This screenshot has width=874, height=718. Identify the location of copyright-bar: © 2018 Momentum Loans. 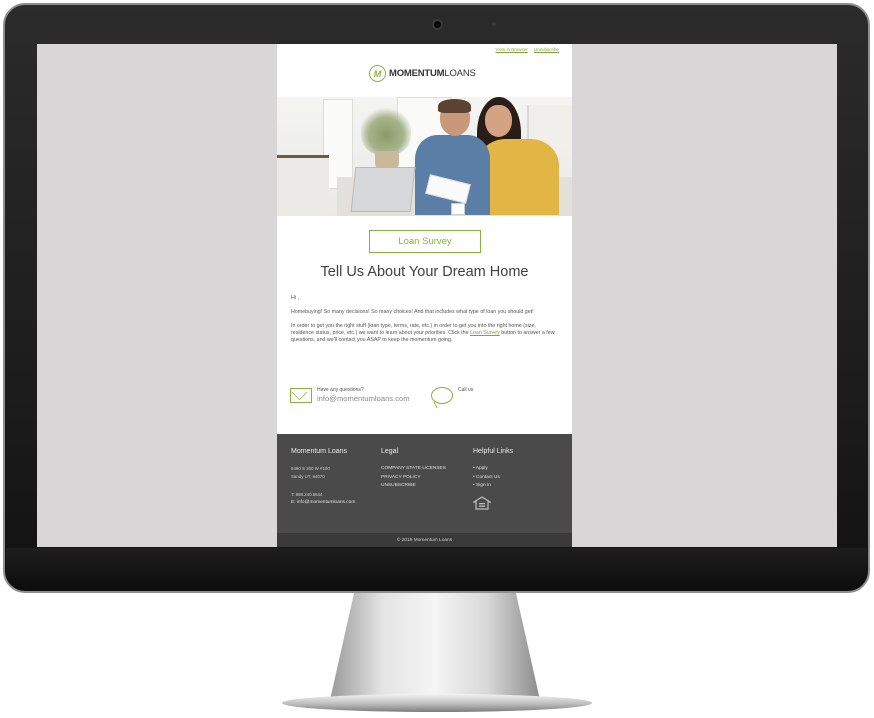
(424, 540).